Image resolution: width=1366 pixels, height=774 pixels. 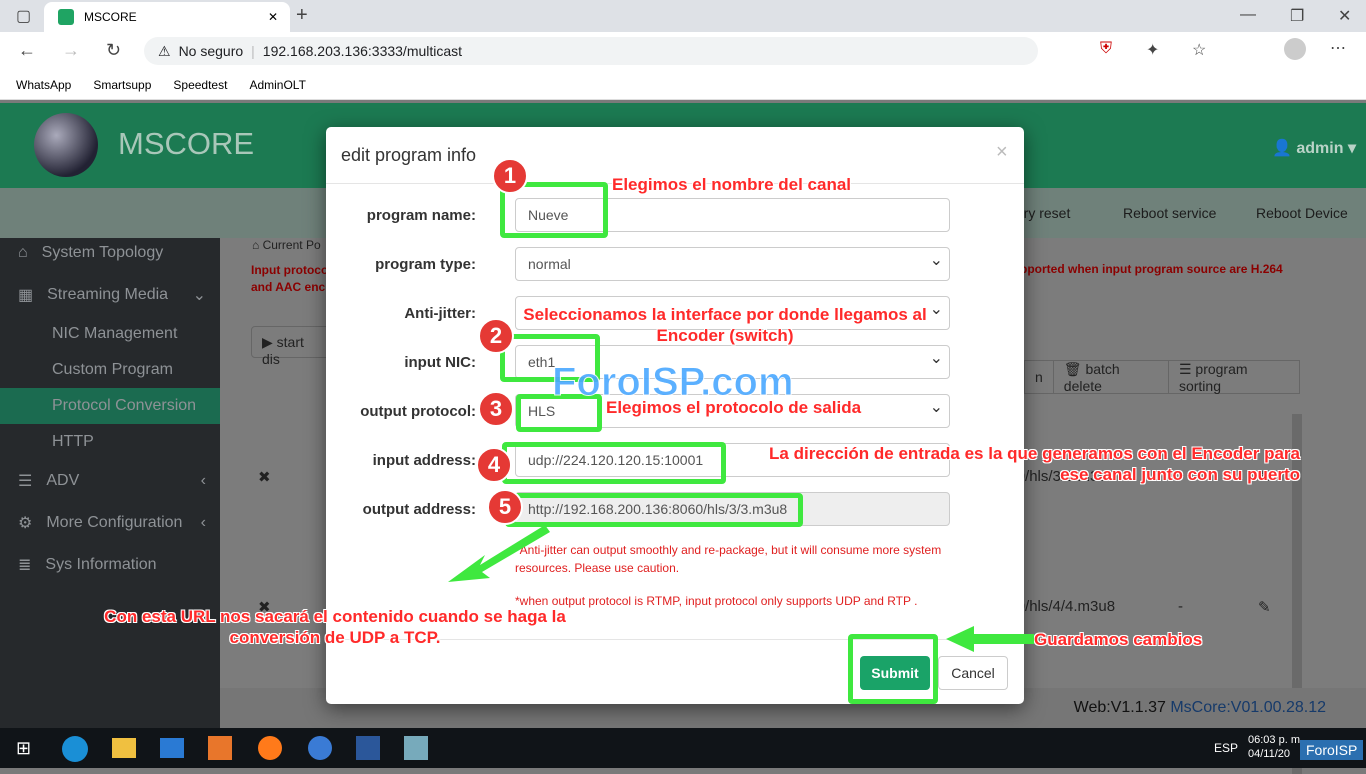 I want to click on close-icon: ×, so click(x=1002, y=152).